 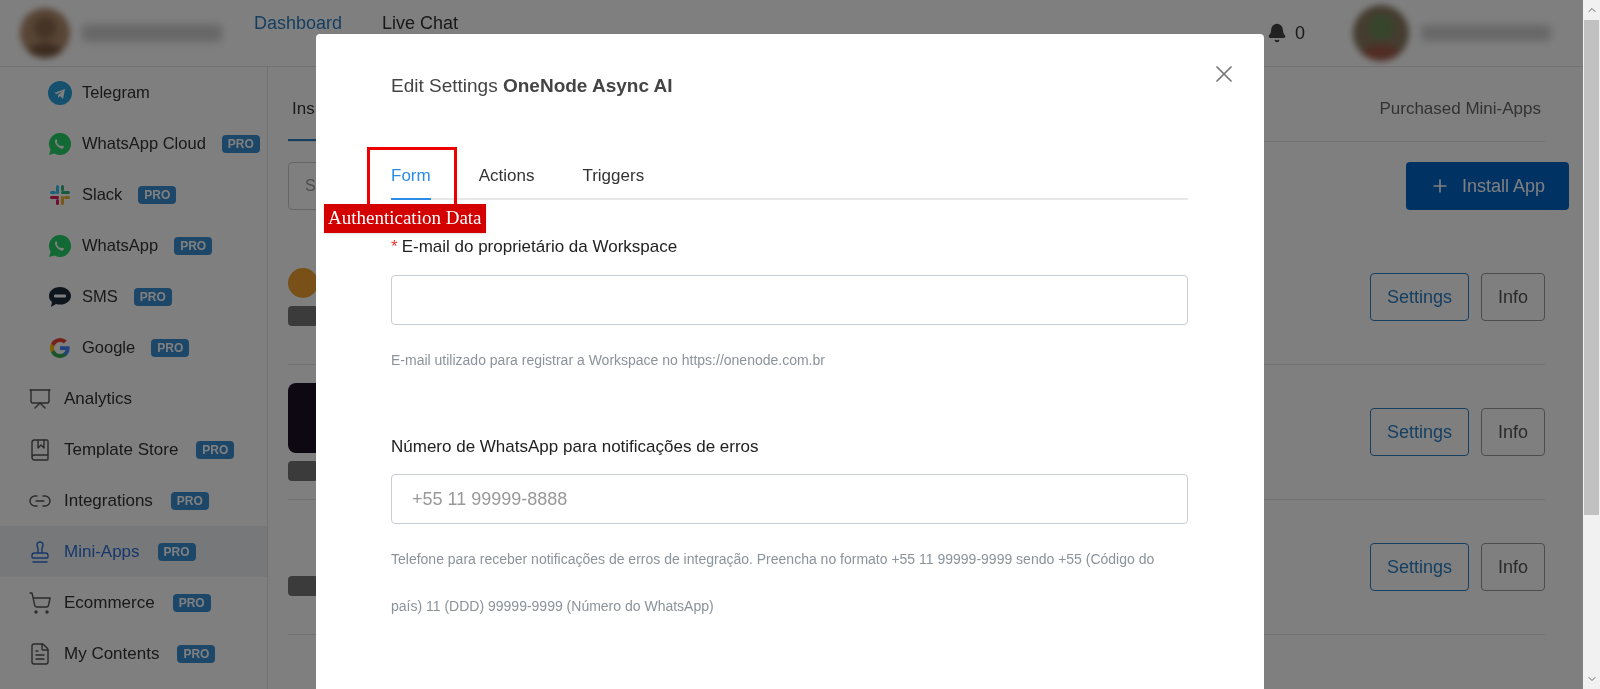 What do you see at coordinates (40, 551) in the screenshot?
I see `stamp-icon` at bounding box center [40, 551].